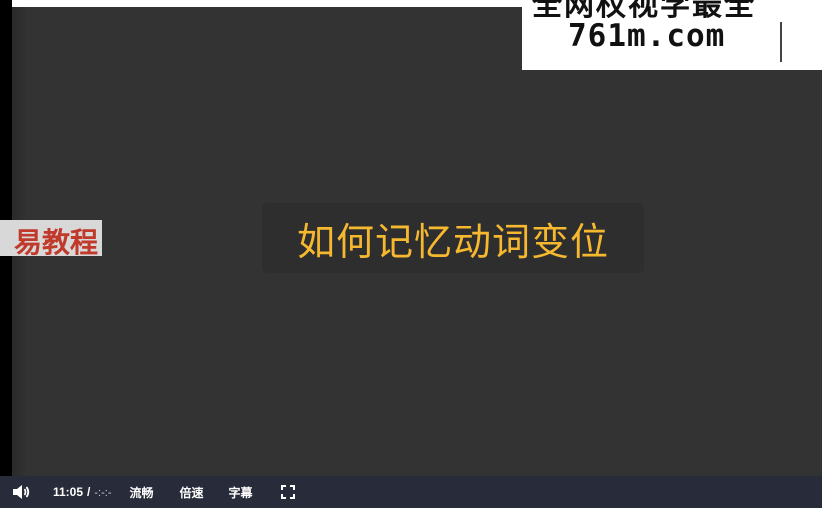 Image resolution: width=822 pixels, height=508 pixels. I want to click on watermark: 全网权视学最全 761m.com, so click(672, 35).